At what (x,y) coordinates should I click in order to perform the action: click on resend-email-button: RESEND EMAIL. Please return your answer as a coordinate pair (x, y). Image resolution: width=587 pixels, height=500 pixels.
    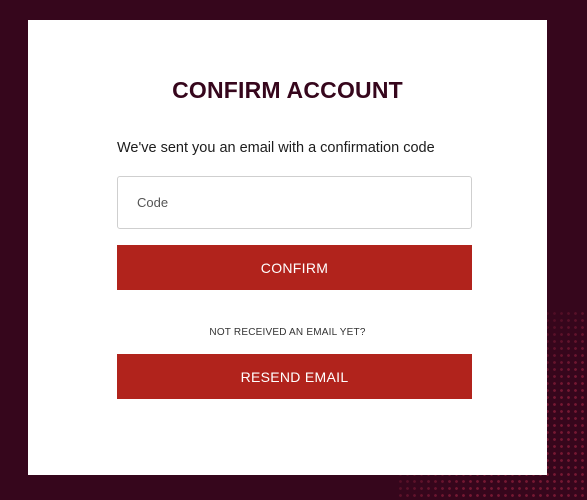
    Looking at the image, I should click on (294, 376).